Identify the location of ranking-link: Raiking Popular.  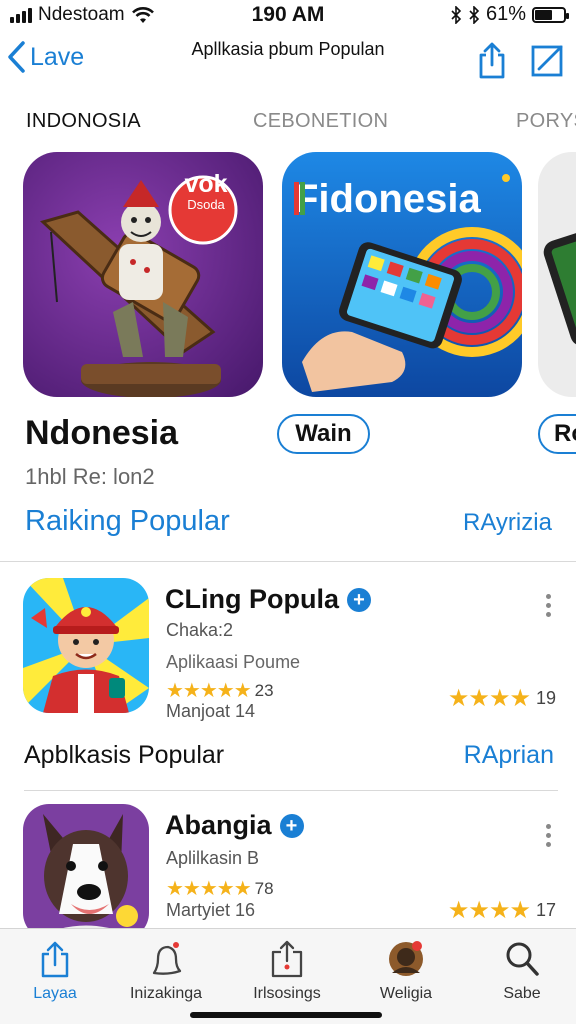
(127, 521).